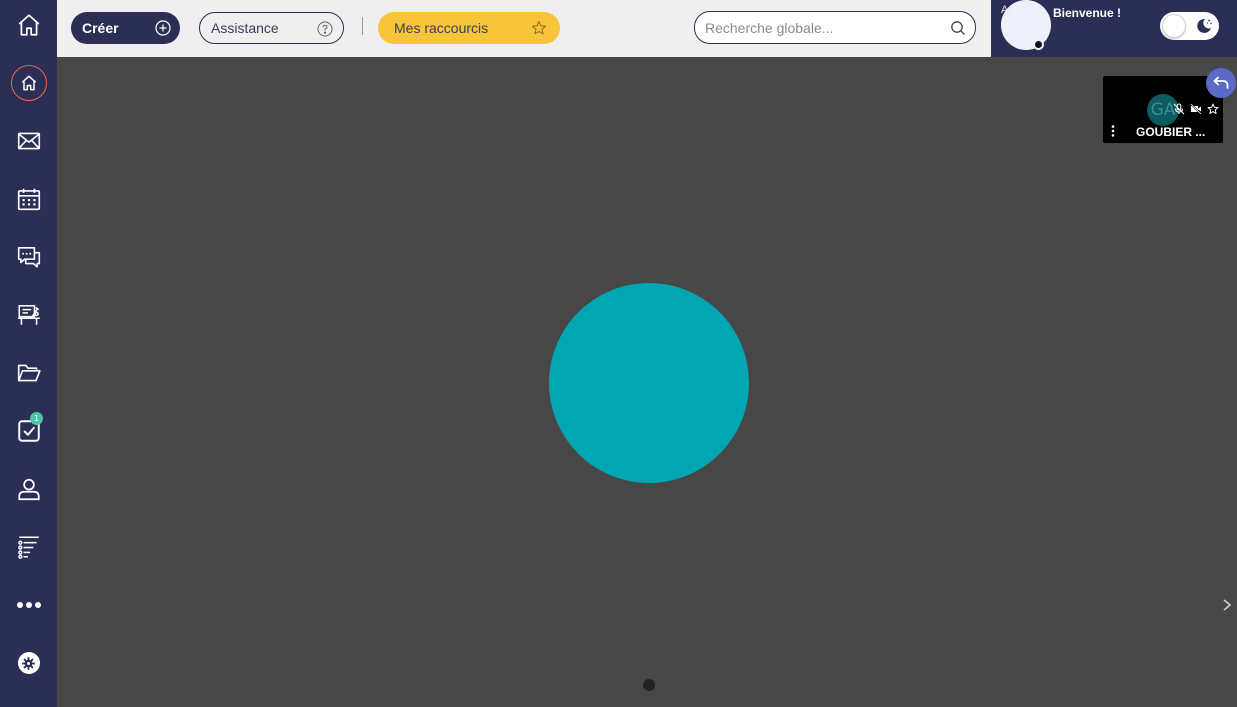  I want to click on sidebar-item-home, so click(28, 25).